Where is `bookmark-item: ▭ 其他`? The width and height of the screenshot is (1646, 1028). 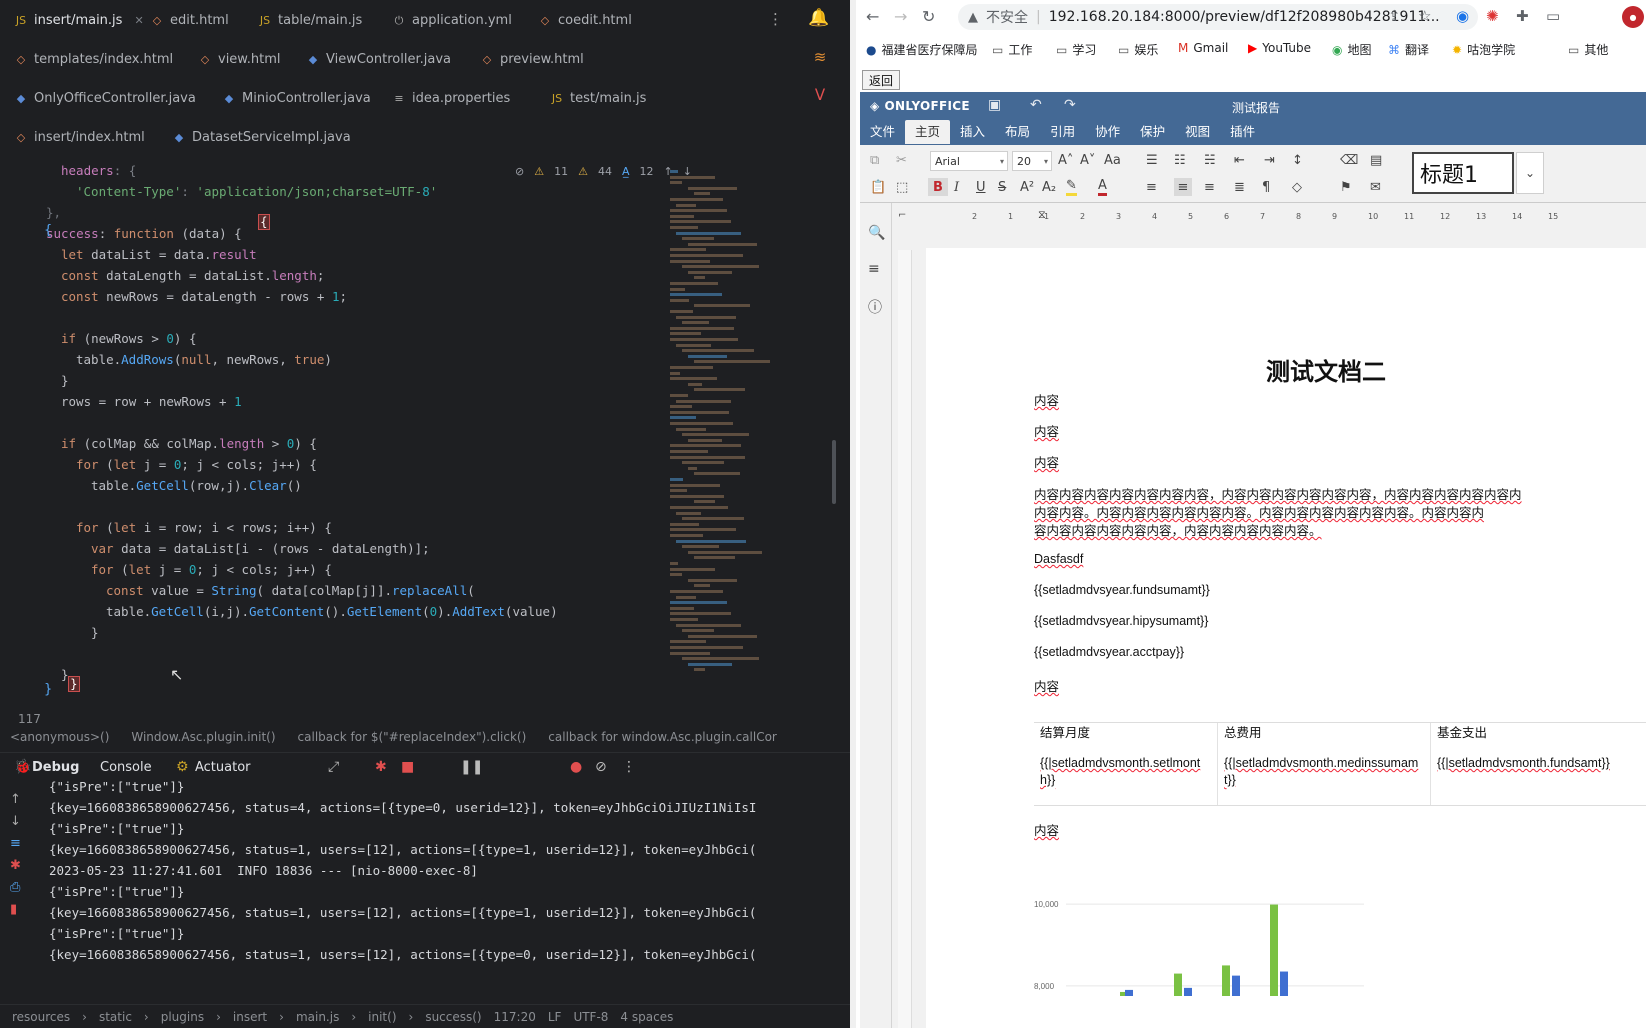
bookmark-item: ▭ 其他 is located at coordinates (1588, 49).